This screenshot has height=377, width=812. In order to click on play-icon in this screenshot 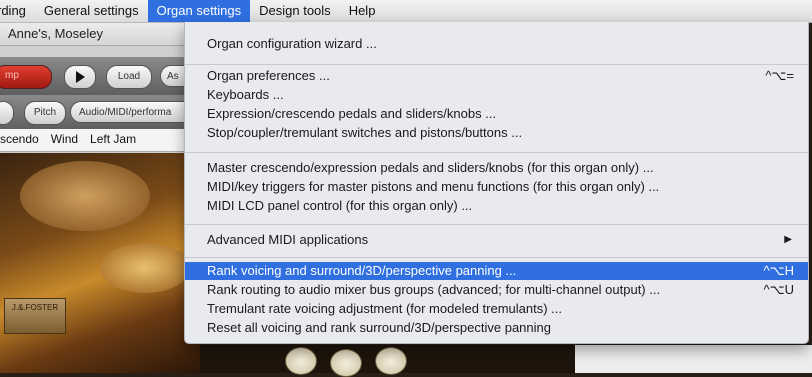, I will do `click(80, 77)`.